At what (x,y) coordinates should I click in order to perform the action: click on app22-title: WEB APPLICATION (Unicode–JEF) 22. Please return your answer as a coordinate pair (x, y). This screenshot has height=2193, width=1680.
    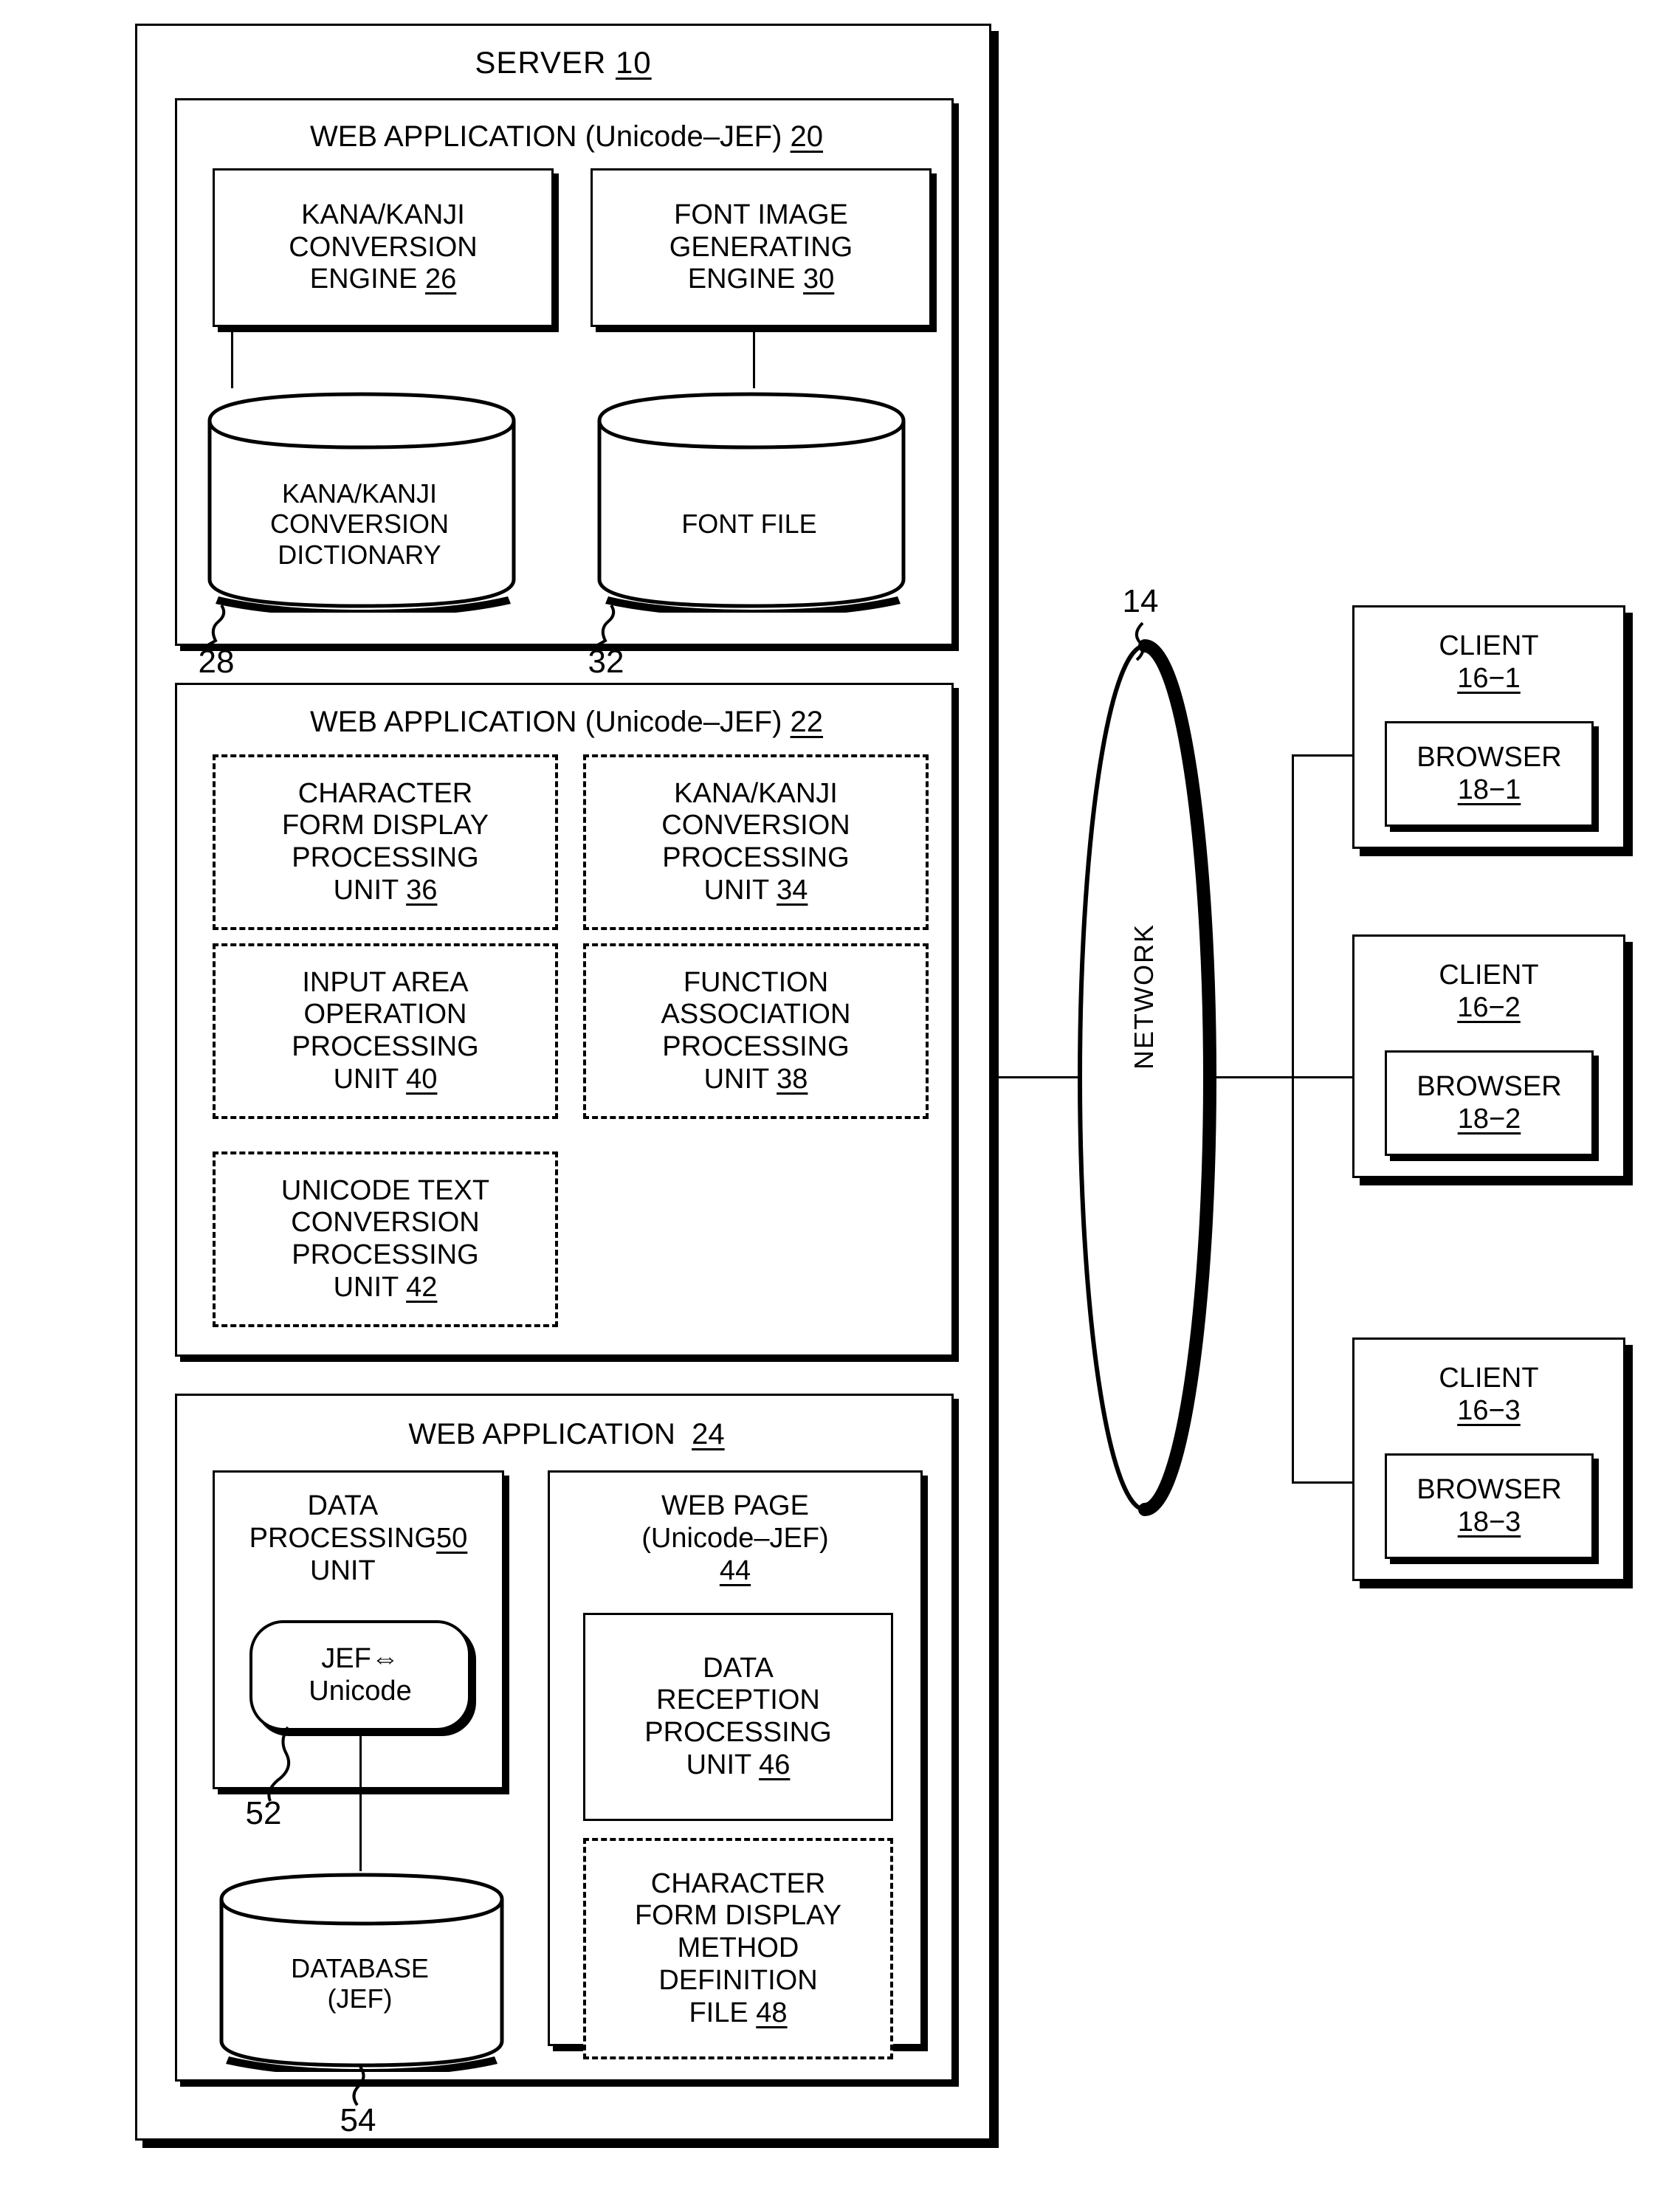
    Looking at the image, I should click on (567, 722).